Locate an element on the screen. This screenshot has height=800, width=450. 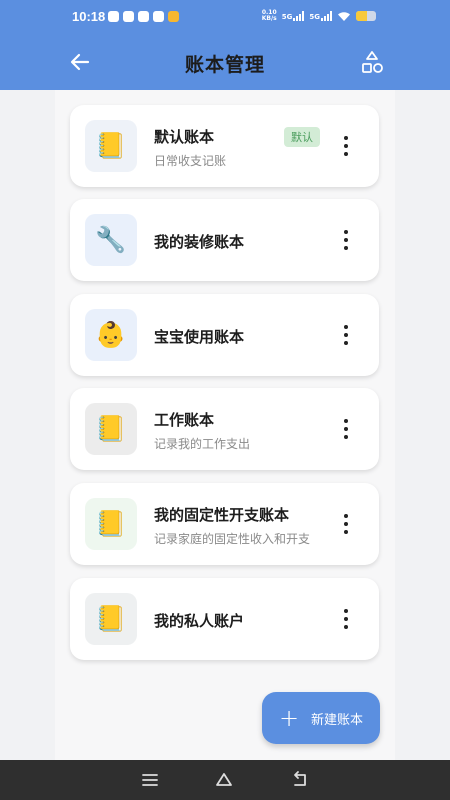
new-book-button: + 新建账本 is located at coordinates (321, 718).